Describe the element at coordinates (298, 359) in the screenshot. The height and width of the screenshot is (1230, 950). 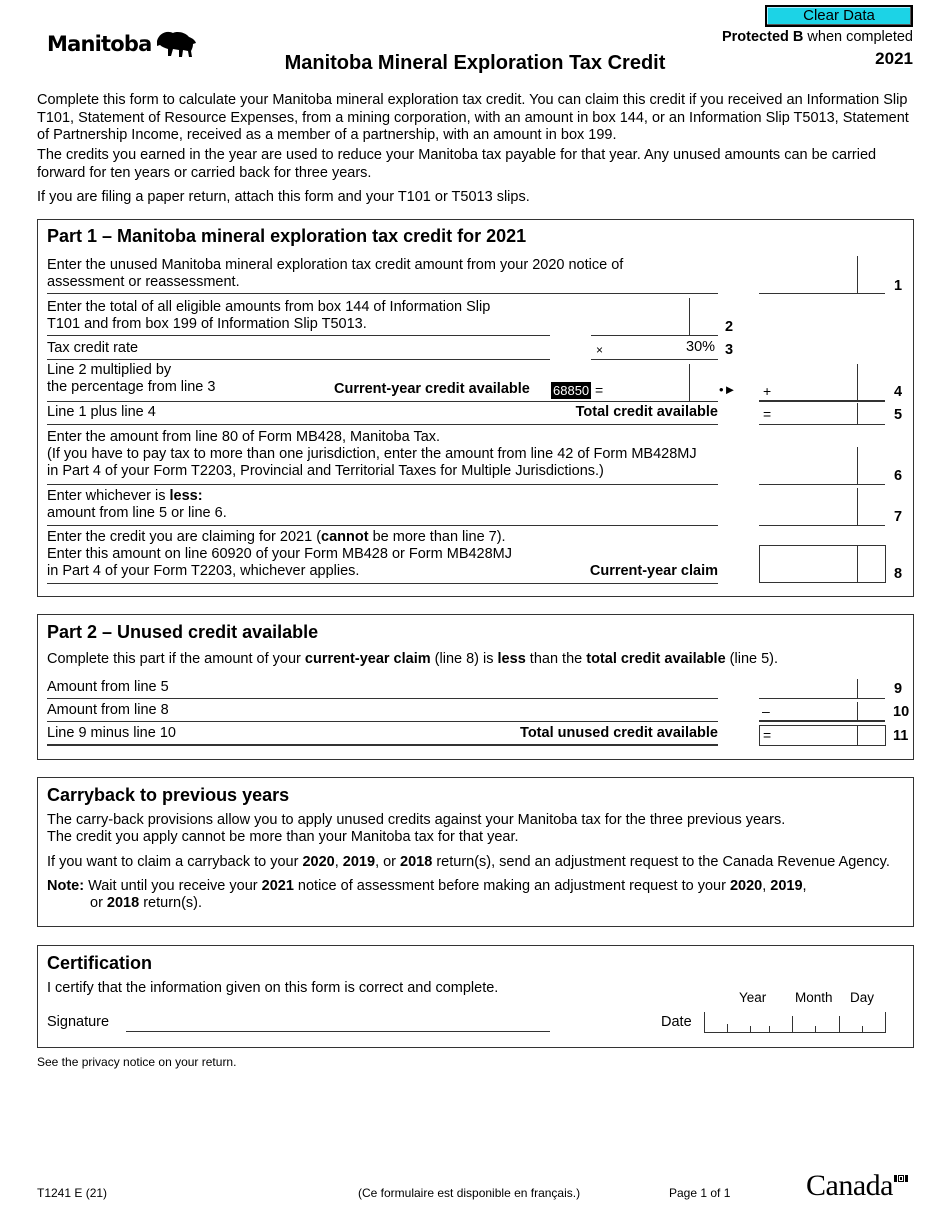
I see `line3-rule` at that location.